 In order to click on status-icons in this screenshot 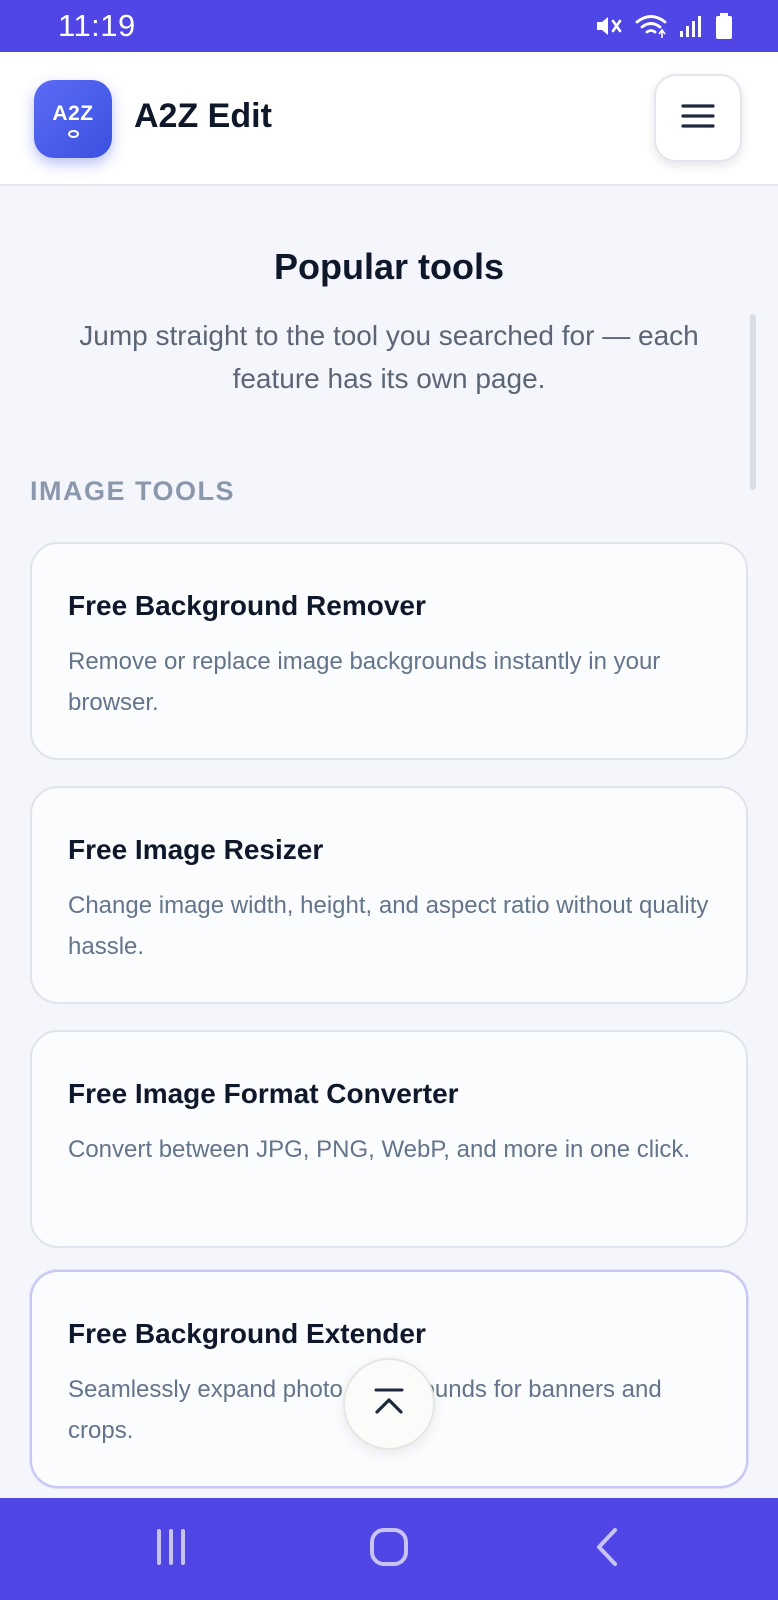, I will do `click(664, 26)`.